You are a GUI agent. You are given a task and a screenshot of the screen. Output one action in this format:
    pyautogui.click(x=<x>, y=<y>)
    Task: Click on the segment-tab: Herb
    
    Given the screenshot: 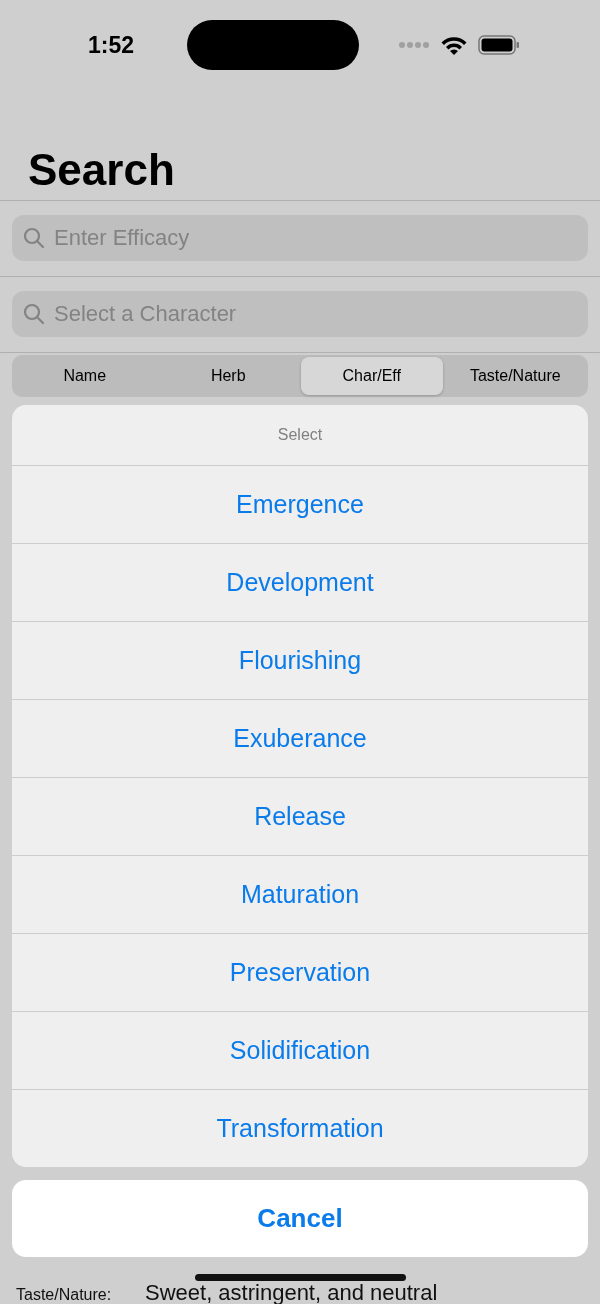 What is the action you would take?
    pyautogui.click(x=228, y=376)
    